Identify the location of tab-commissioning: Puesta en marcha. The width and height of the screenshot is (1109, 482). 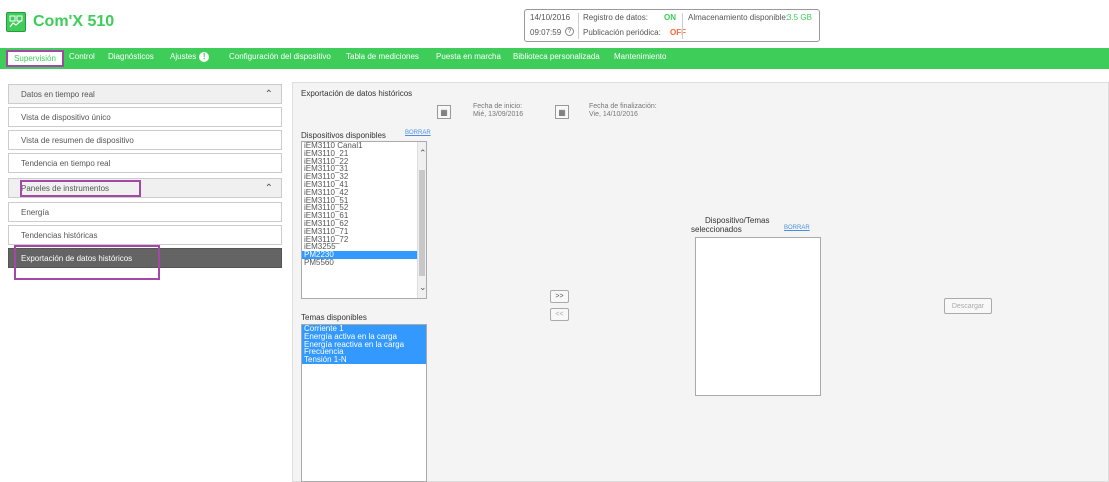
(468, 56).